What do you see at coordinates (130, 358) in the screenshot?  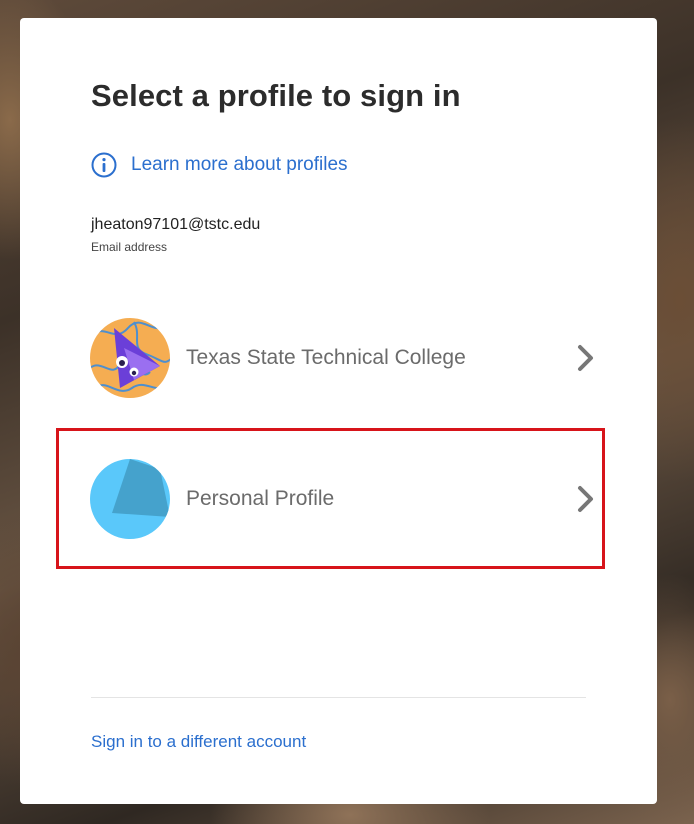 I see `organization-mascot-avatar` at bounding box center [130, 358].